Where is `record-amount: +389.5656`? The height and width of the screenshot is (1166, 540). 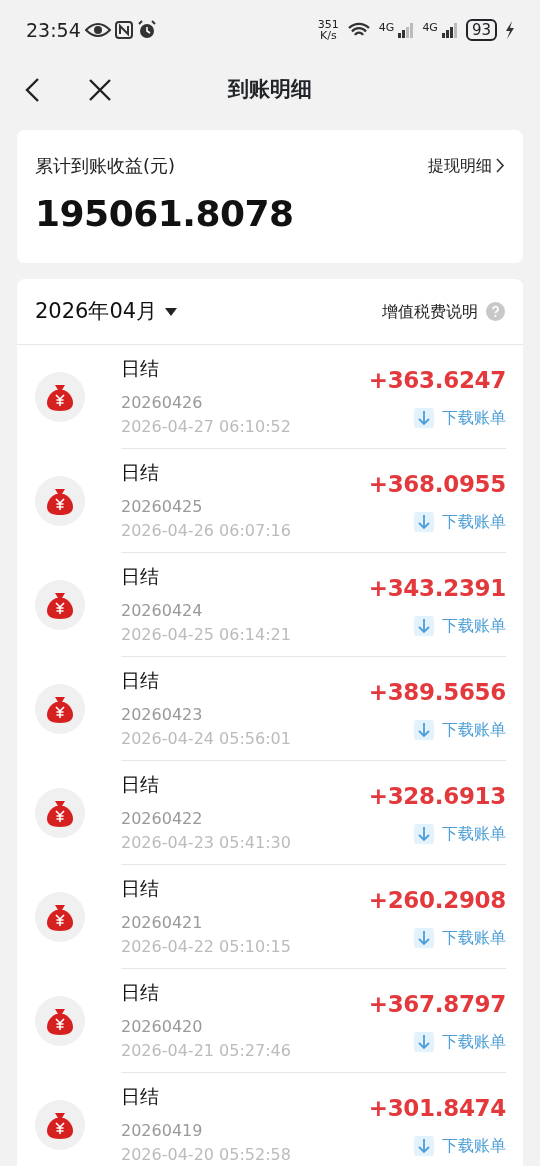 record-amount: +389.5656 is located at coordinates (437, 693).